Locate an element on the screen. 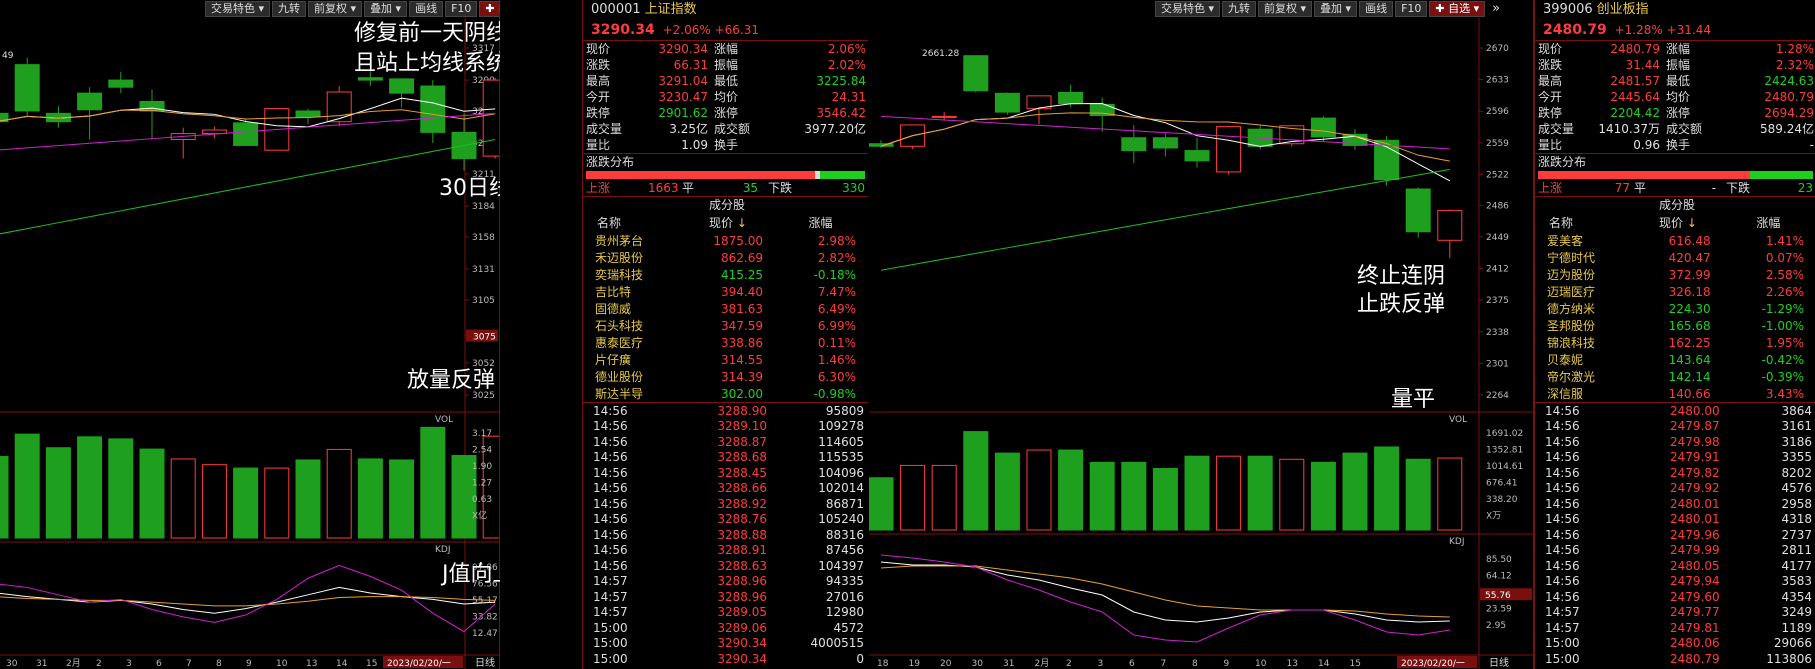 The image size is (1815, 669). tick-price: 2480.79 is located at coordinates (1695, 658).